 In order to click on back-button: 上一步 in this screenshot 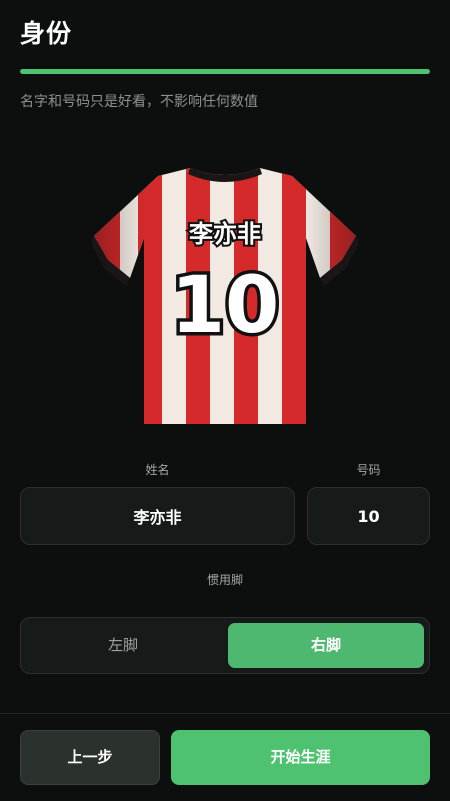, I will do `click(90, 757)`.